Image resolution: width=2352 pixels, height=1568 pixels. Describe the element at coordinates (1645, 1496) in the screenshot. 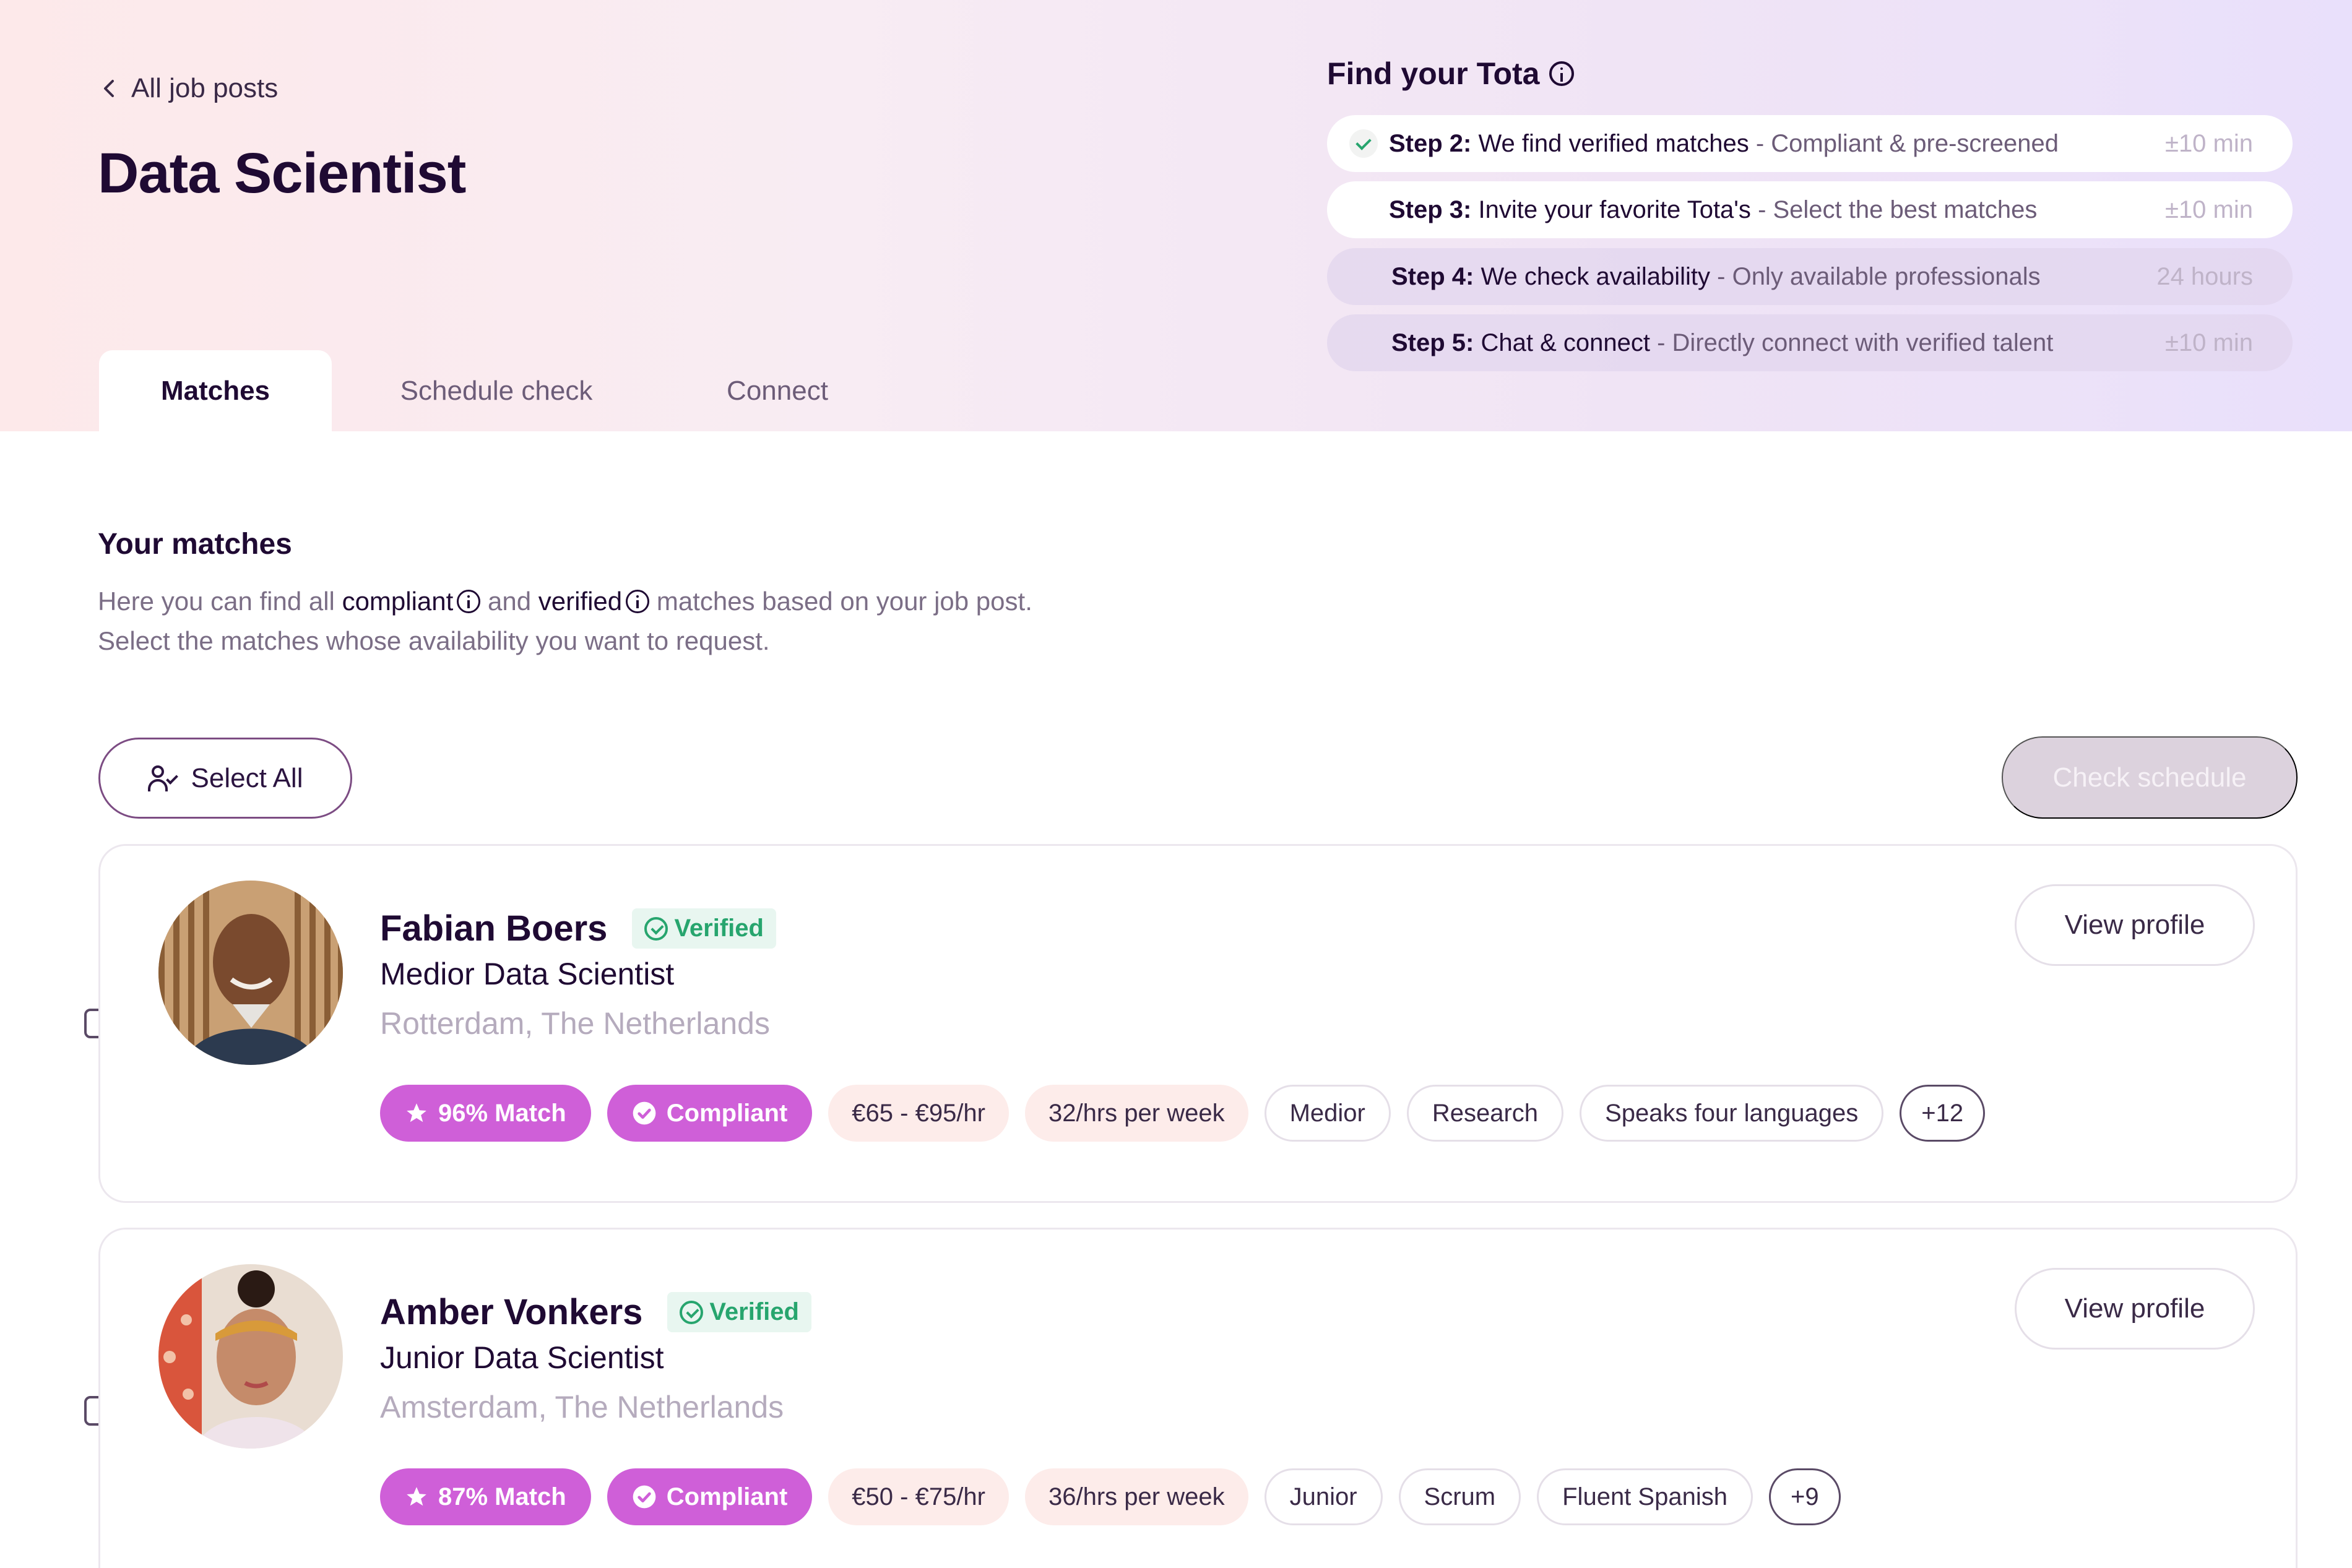

I see `skill-tag: Fluent Spanish` at that location.